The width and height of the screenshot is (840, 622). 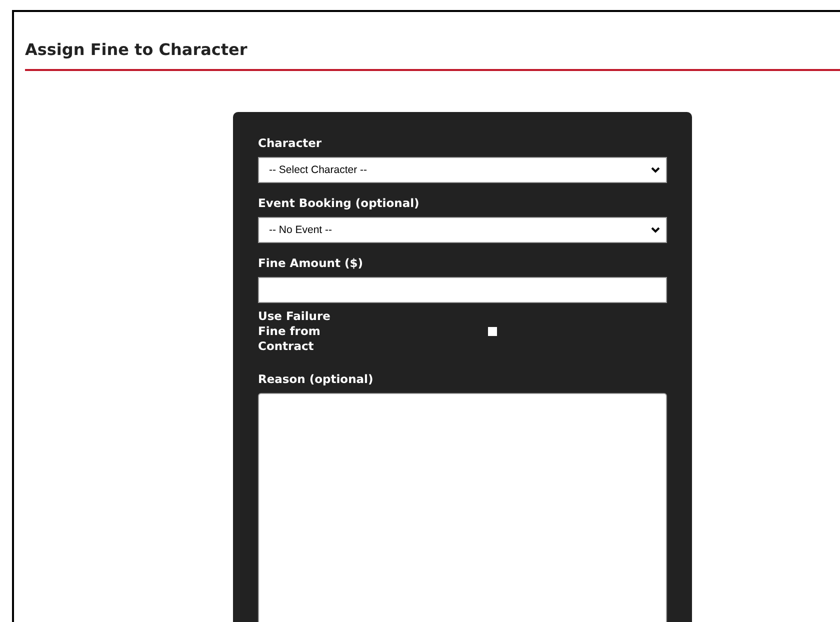 I want to click on field-label: Fine Amount ($), so click(x=311, y=263).